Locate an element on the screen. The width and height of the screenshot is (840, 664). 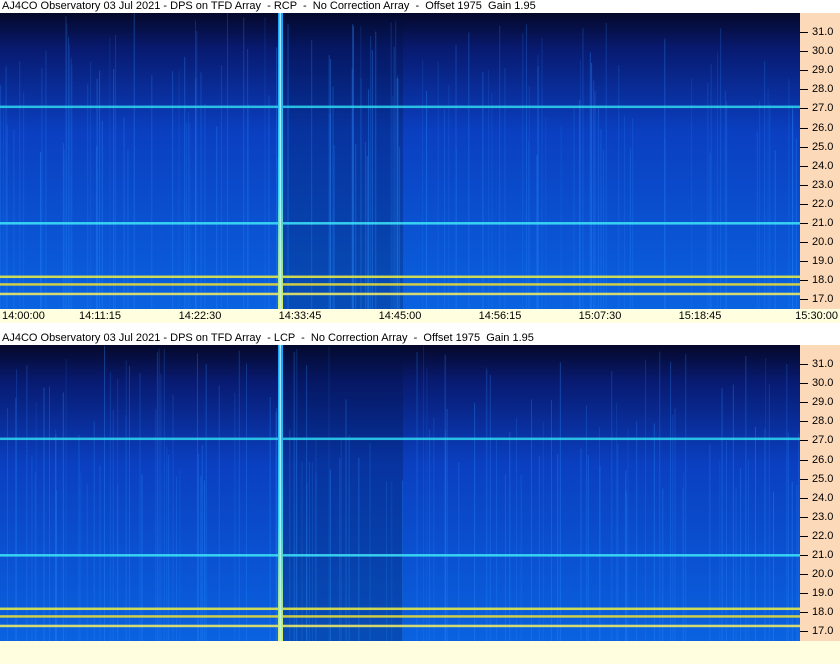
post-burst-dimming is located at coordinates (343, 493).